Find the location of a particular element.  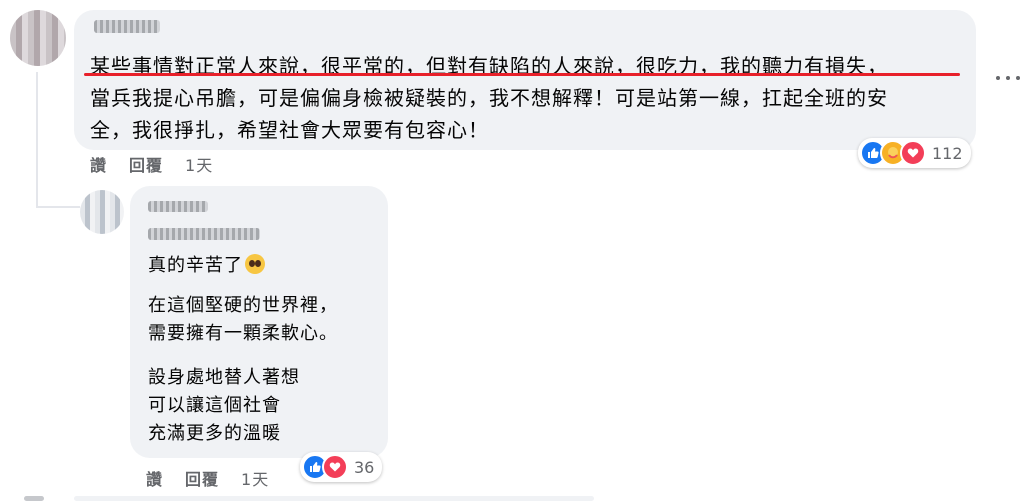

thread-connector-branch is located at coordinates (58, 207).